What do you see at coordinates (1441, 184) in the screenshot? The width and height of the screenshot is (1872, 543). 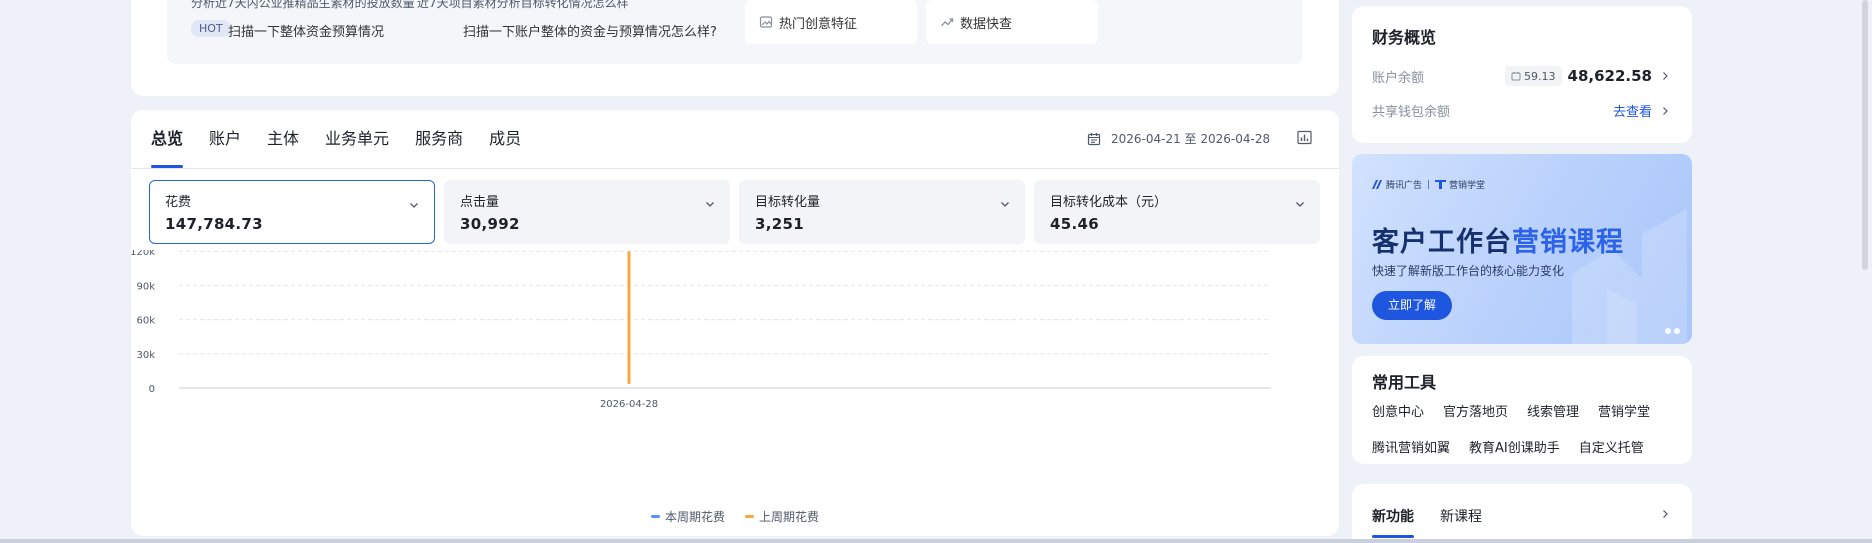 I see `marketing-school-logo-icon` at bounding box center [1441, 184].